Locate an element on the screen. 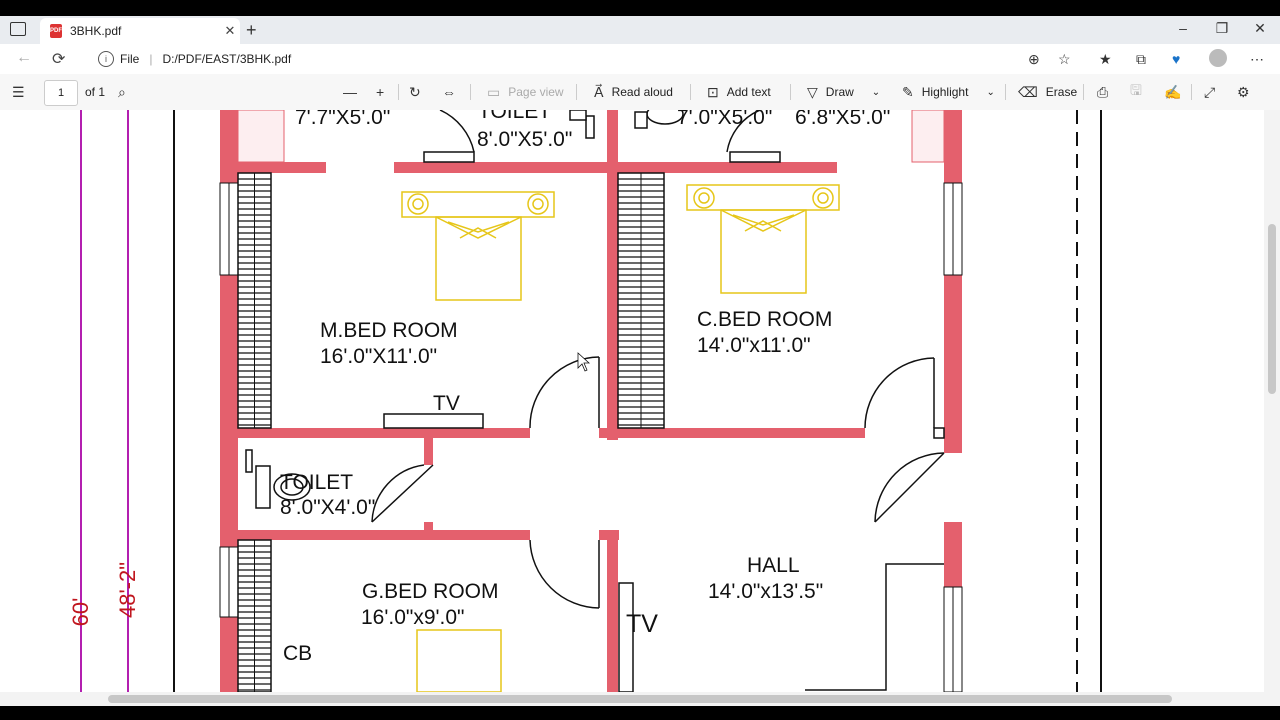 This screenshot has height=720, width=1280. print-button: ⎙ is located at coordinates (1106, 92).